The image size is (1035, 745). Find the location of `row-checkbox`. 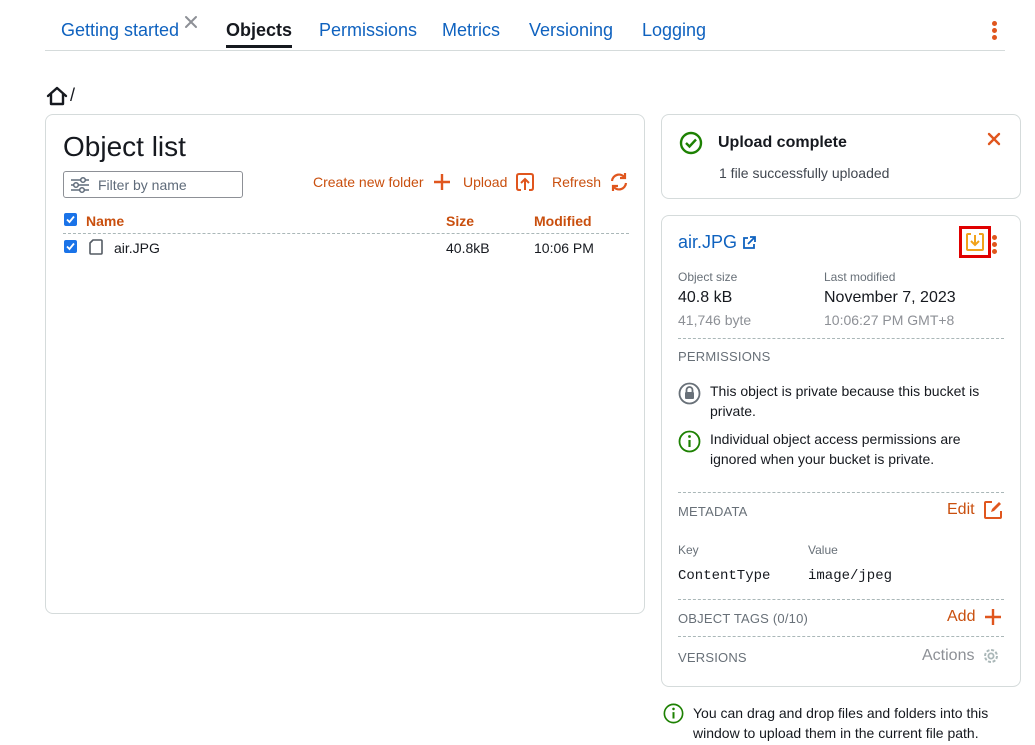

row-checkbox is located at coordinates (70, 246).